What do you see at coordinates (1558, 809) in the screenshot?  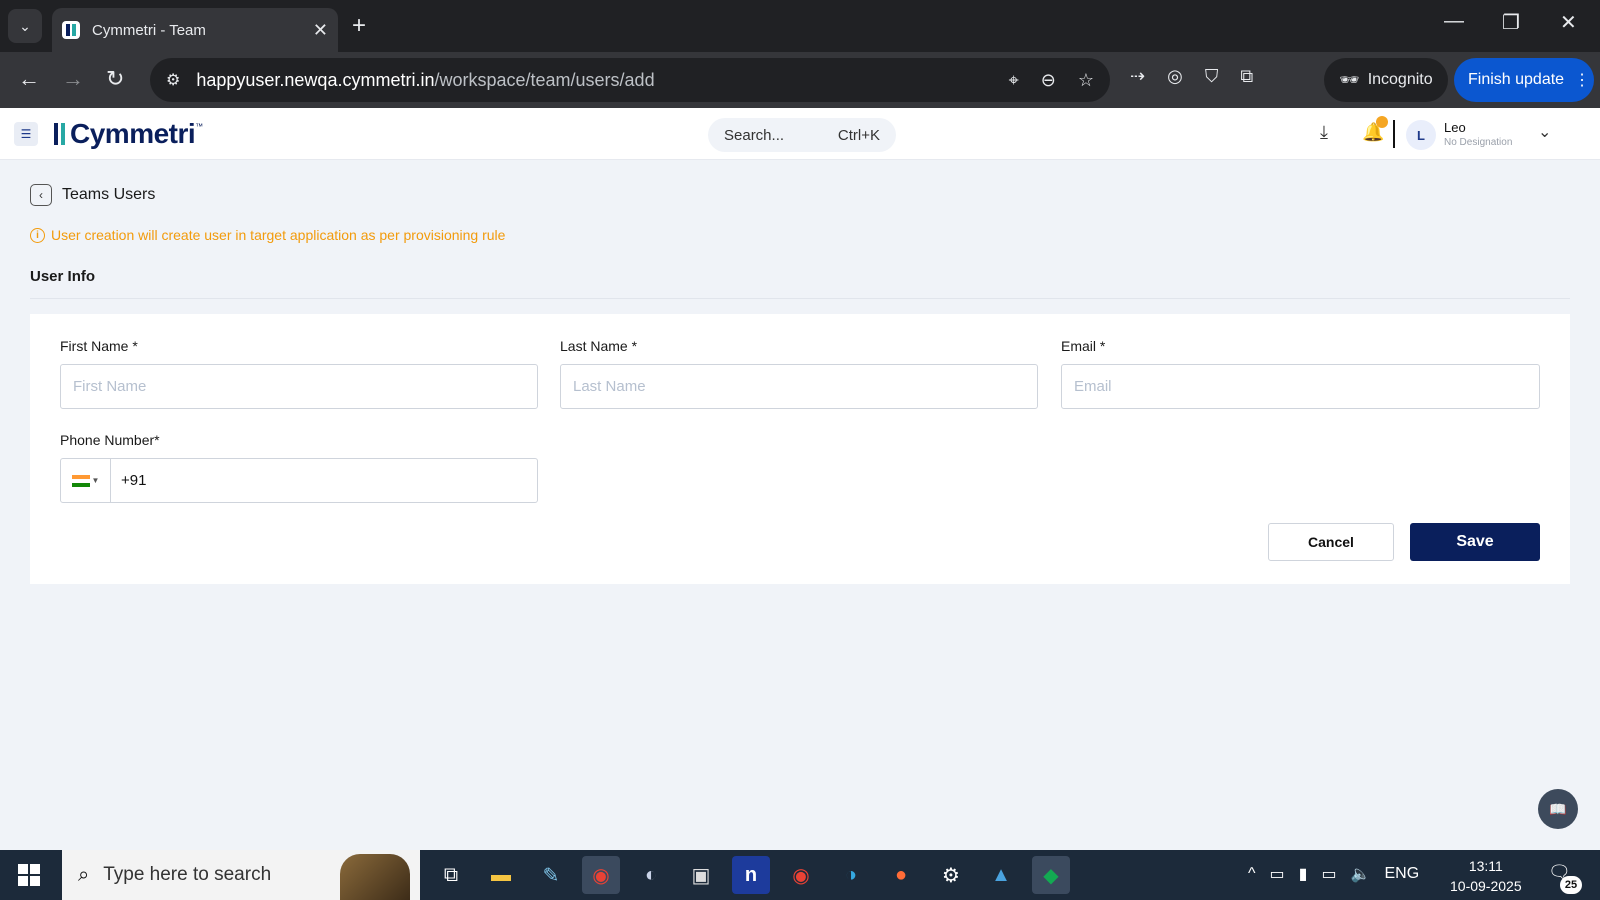 I see `help-book-icon: 📖` at bounding box center [1558, 809].